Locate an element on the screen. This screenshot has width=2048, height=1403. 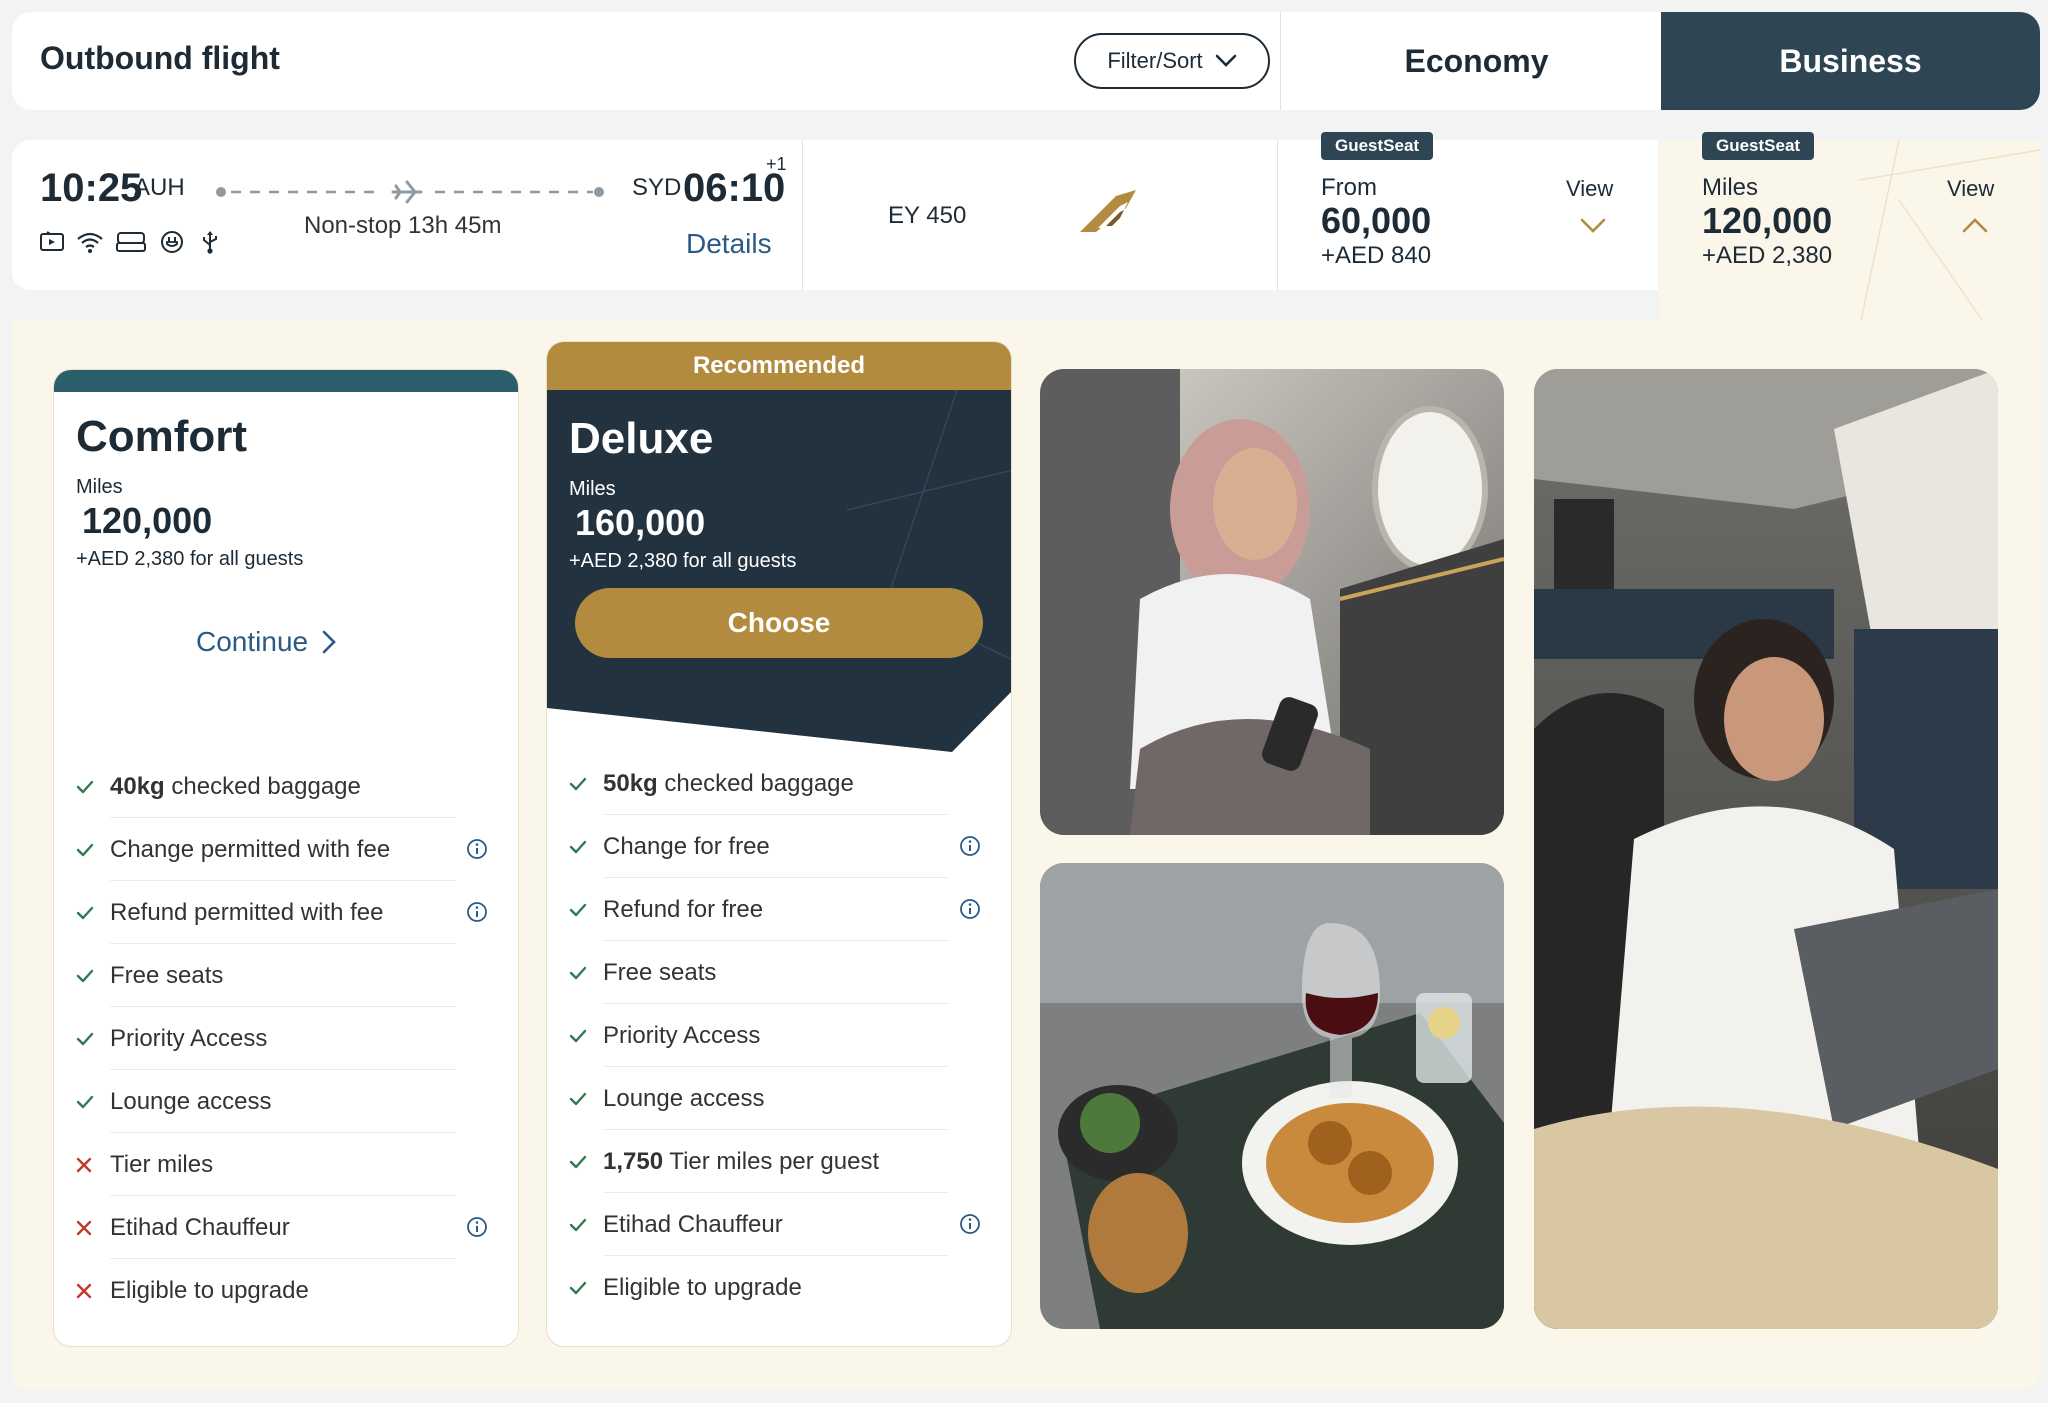
feature-item: 1,750 Tier miles per guest is located at coordinates (779, 1161).